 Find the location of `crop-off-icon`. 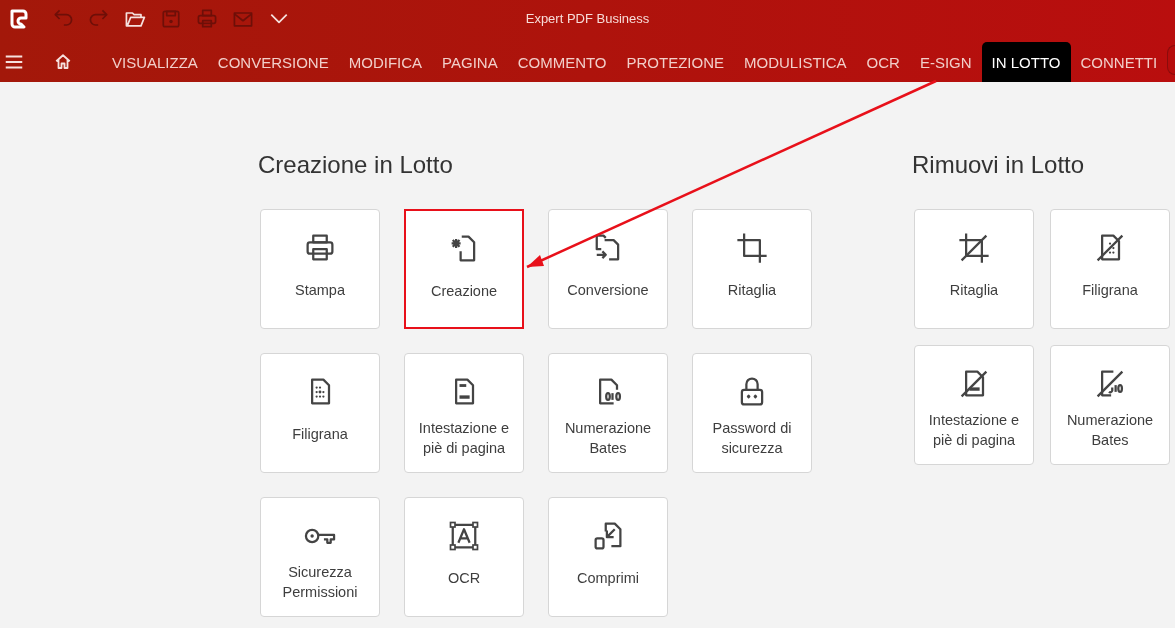

crop-off-icon is located at coordinates (974, 248).